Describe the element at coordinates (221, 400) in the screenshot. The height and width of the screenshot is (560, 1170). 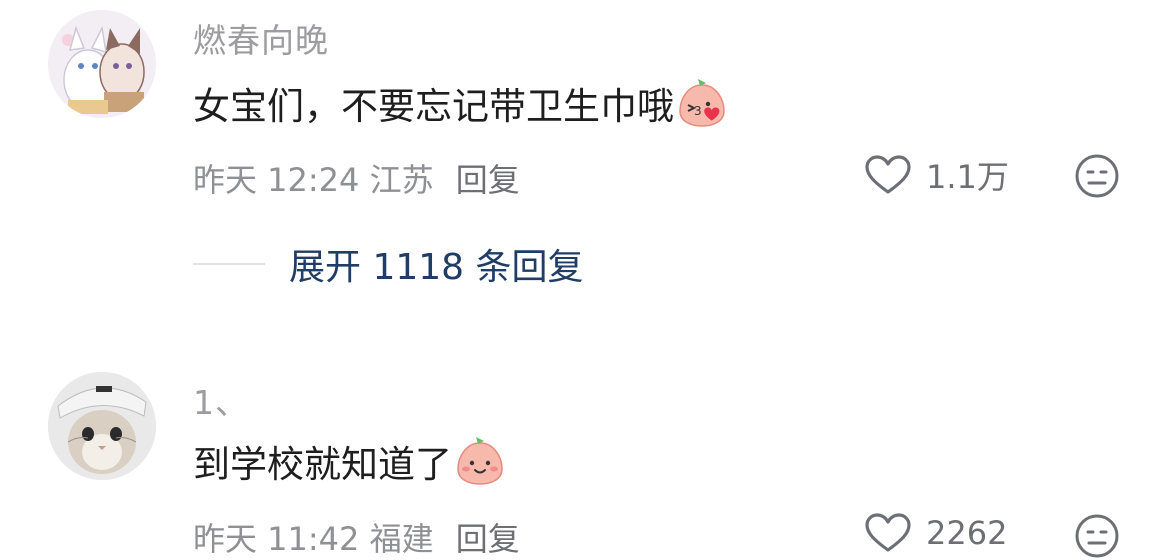
I see `username: 1、` at that location.